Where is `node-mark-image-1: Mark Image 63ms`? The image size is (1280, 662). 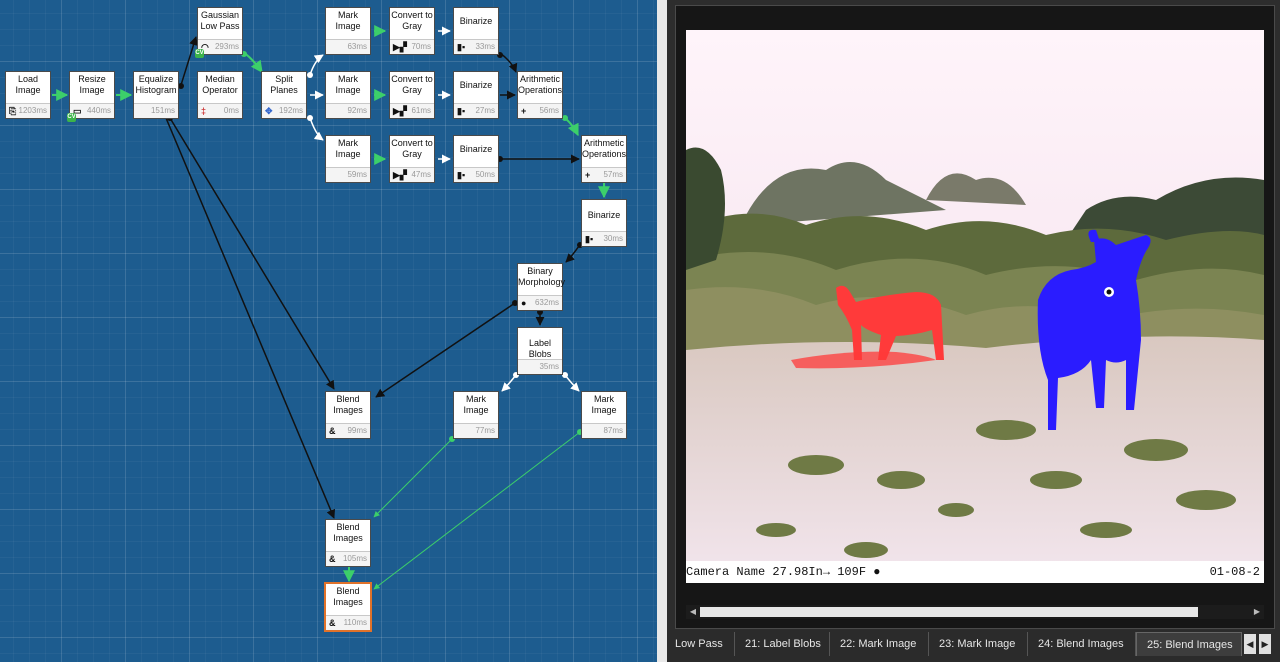
node-mark-image-1: Mark Image 63ms is located at coordinates (348, 31).